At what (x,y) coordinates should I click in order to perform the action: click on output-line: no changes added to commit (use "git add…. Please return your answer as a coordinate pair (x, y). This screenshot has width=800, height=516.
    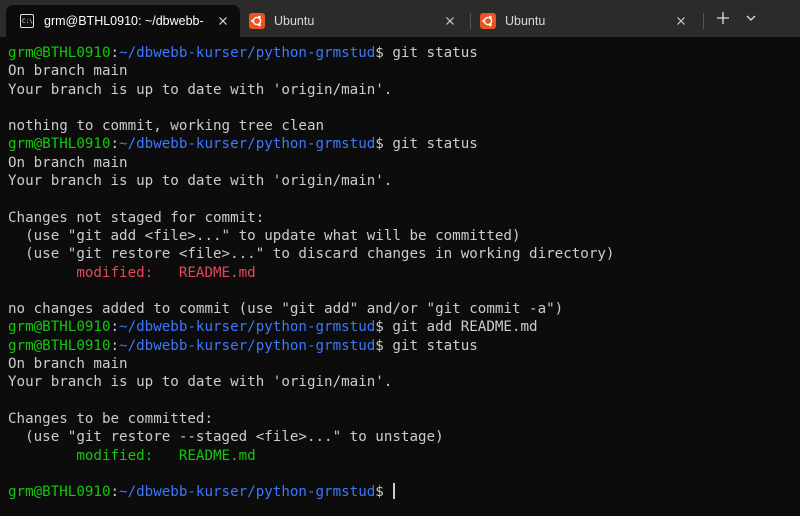
    Looking at the image, I should click on (403, 309).